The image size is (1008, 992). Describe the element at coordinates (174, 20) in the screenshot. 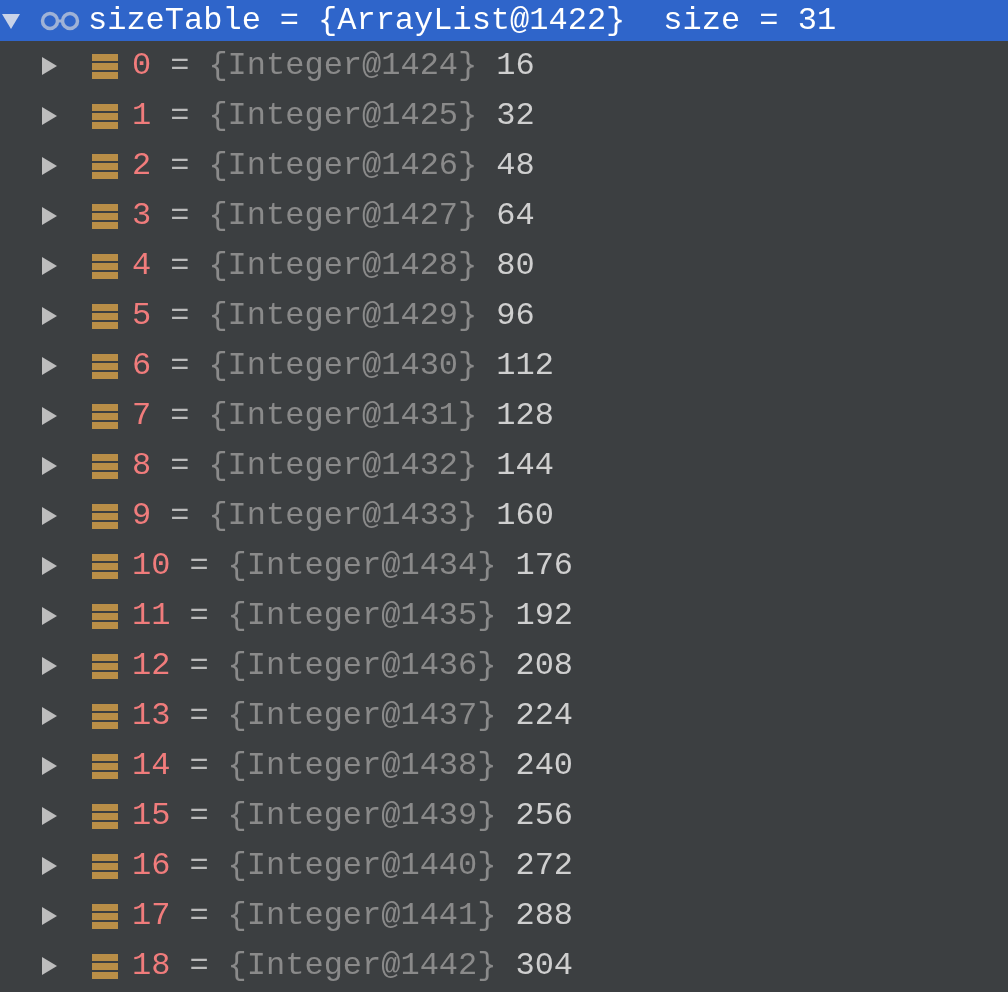

I see `variable-name: sizeTable` at that location.